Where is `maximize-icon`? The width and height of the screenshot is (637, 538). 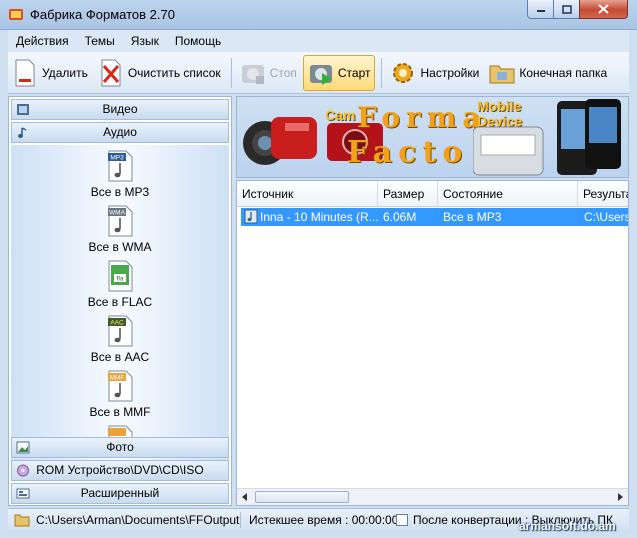
maximize-icon is located at coordinates (566, 9).